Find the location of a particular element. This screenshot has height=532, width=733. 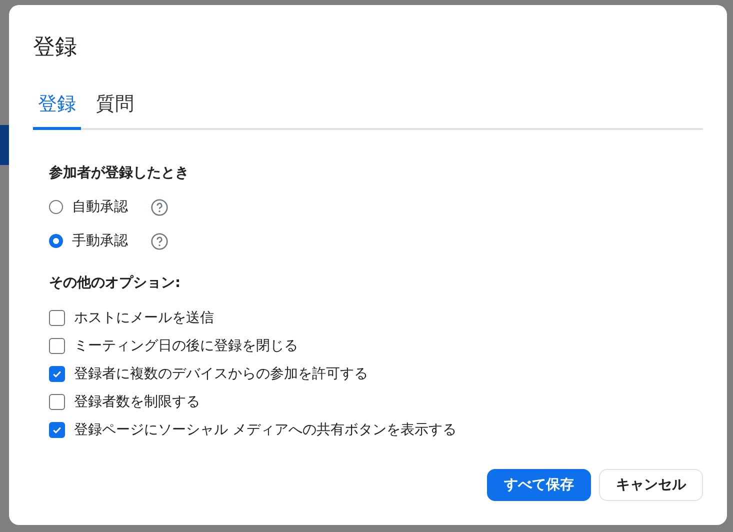

radio-label: 自動承認 is located at coordinates (100, 207).